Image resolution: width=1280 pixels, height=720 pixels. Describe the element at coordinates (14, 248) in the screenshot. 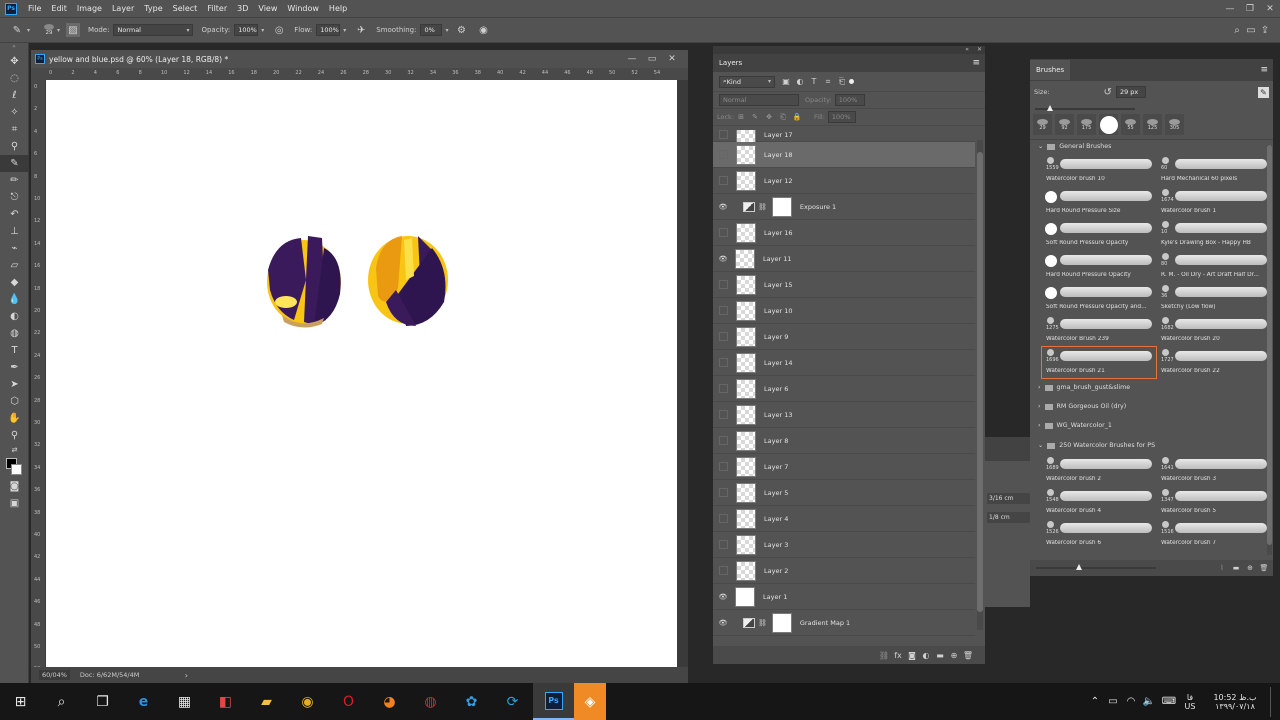

I see `mixer-brush-tool-icon: ⌁` at that location.